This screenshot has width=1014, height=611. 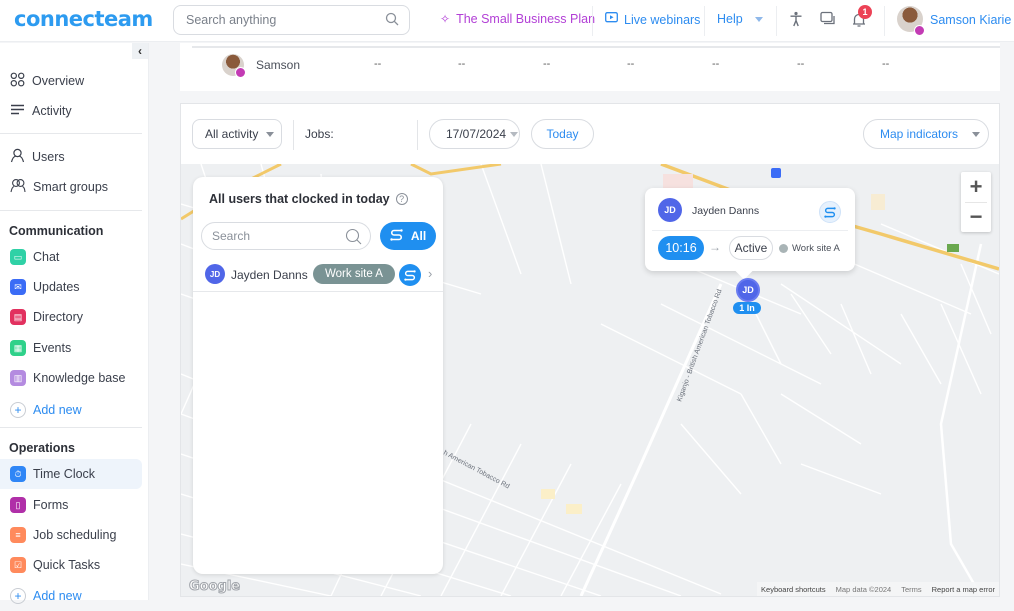 I want to click on sidebar-item-overview: Overview, so click(x=71, y=81).